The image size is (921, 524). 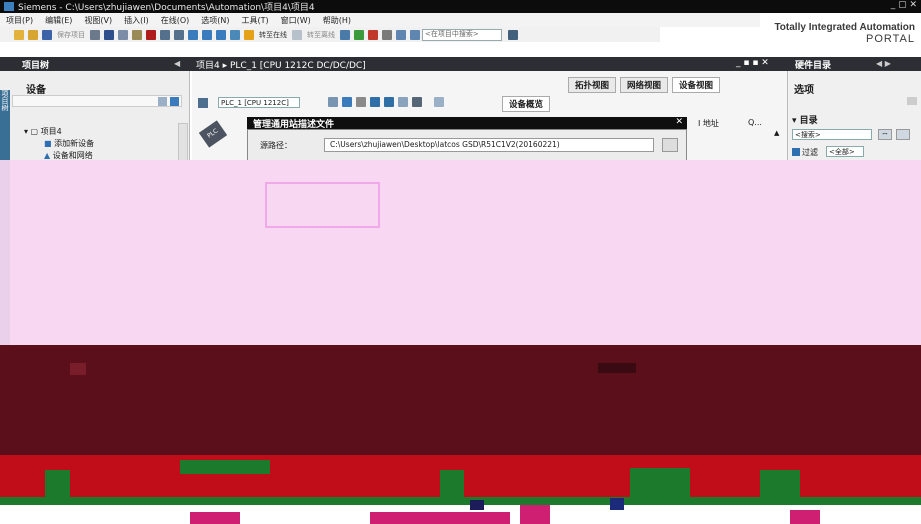 What do you see at coordinates (203, 103) in the screenshot?
I see `device-selector-icon` at bounding box center [203, 103].